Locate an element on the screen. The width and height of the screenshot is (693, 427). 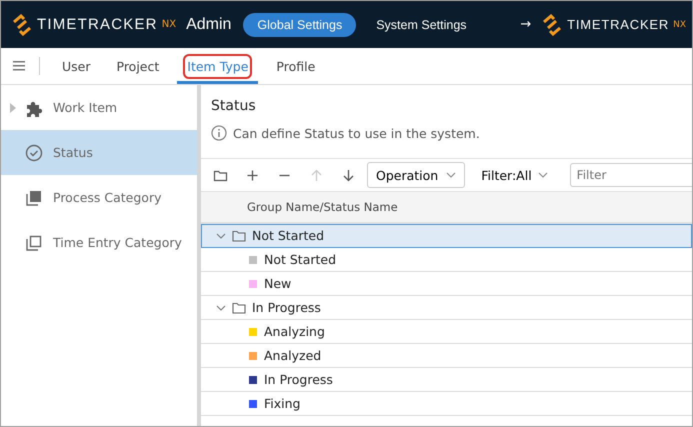
status-row: Not Started is located at coordinates (446, 260).